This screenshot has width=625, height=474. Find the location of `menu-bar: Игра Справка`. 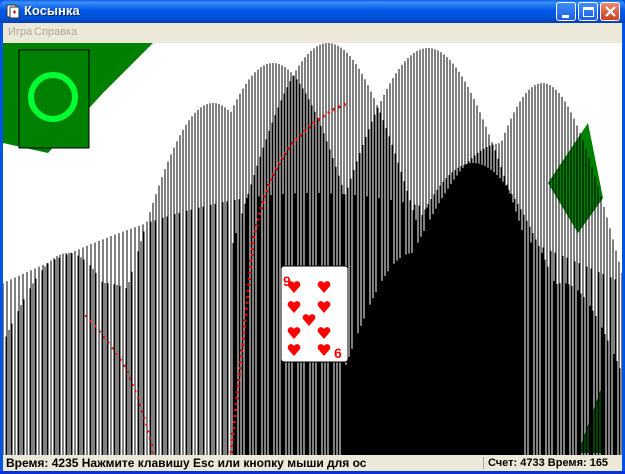

menu-bar: Игра Справка is located at coordinates (312, 33).